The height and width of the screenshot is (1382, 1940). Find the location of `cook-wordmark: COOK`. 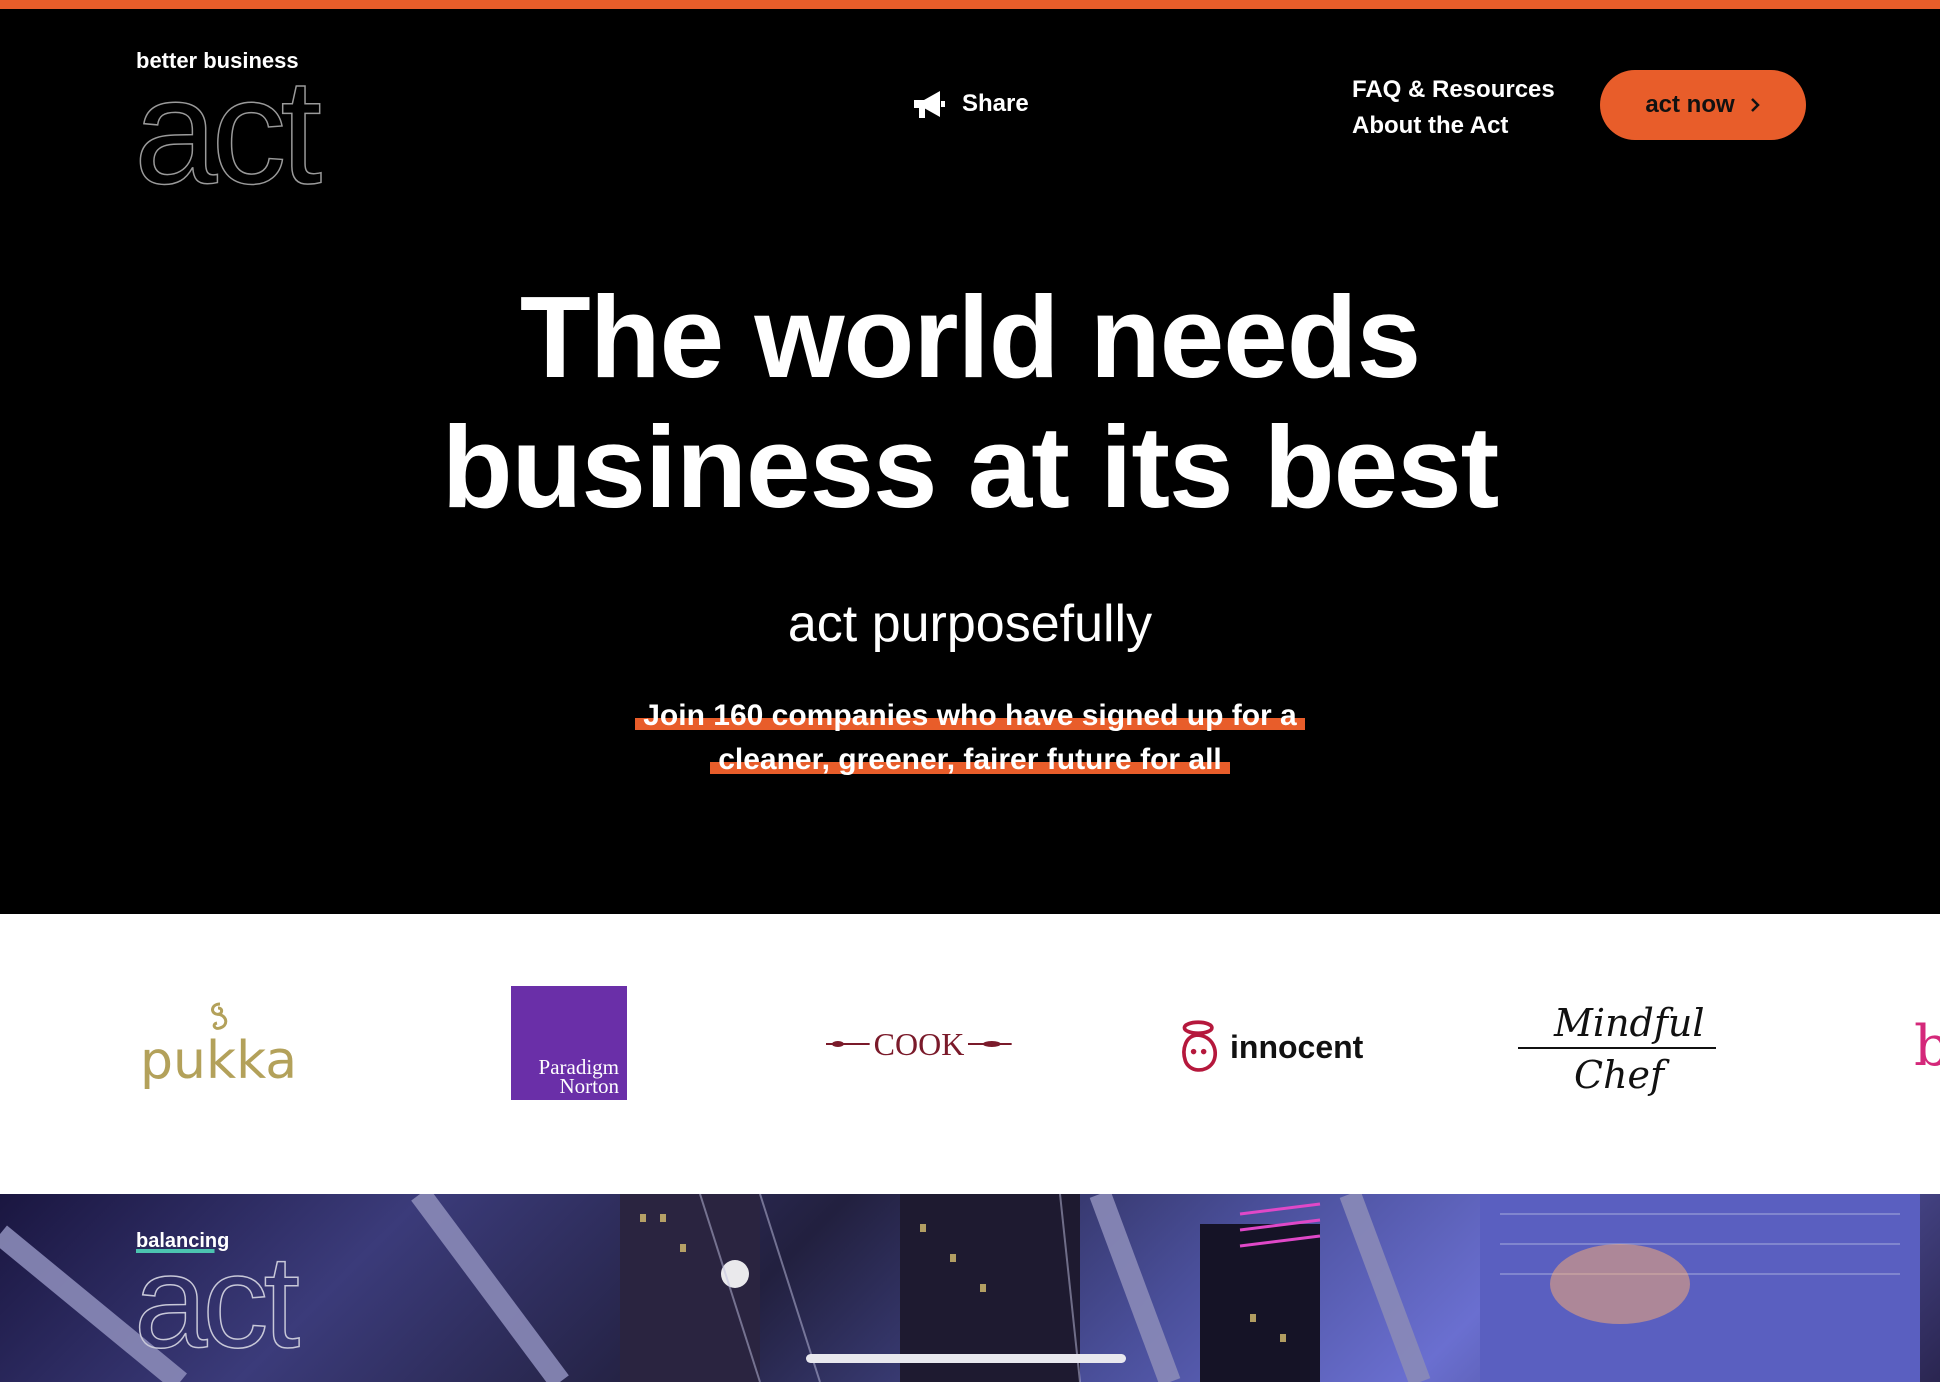

cook-wordmark: COOK is located at coordinates (919, 1043).